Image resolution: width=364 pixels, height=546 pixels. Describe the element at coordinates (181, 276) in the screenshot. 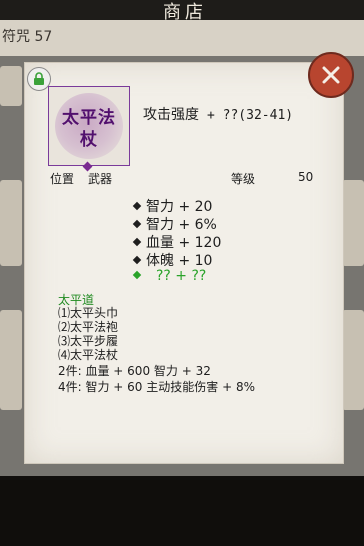

I see `stat-text: ?? + ??` at that location.